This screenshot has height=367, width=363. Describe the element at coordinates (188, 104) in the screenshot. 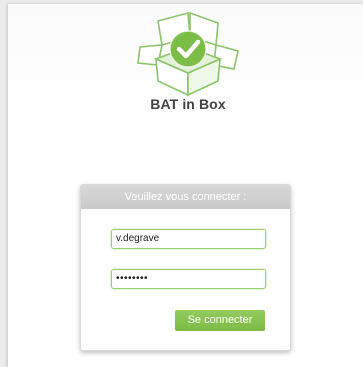

I see `app-title: BAT in Box` at that location.